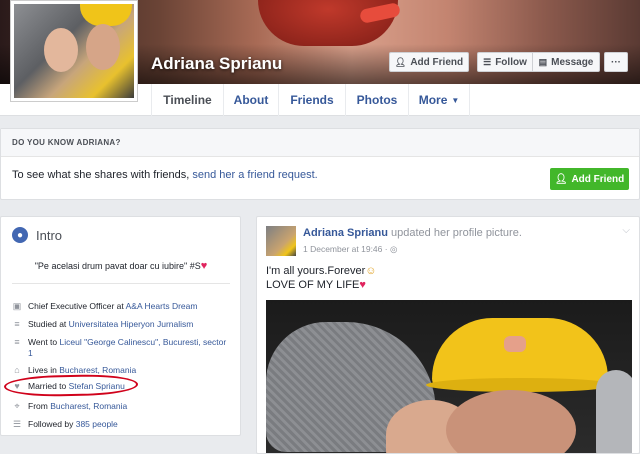  I want to click on follow-button: ☰ Follow, so click(505, 62).